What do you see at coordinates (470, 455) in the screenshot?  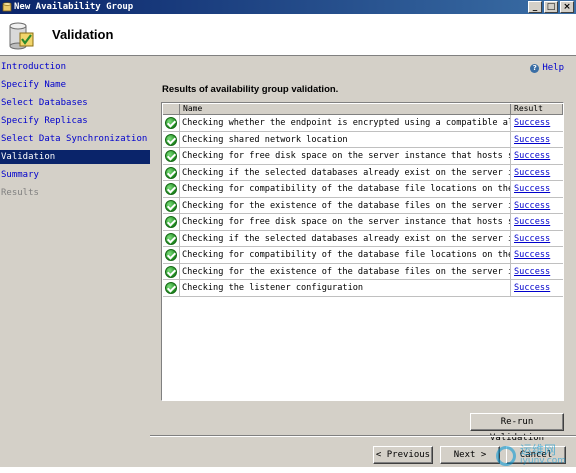 I see `next-button: Next >` at bounding box center [470, 455].